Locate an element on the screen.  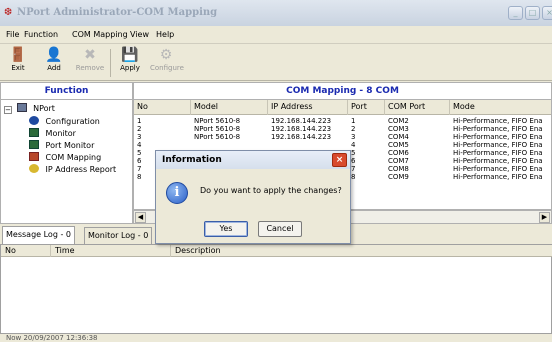
remove-button: ✖ Remove is located at coordinates (90, 62).